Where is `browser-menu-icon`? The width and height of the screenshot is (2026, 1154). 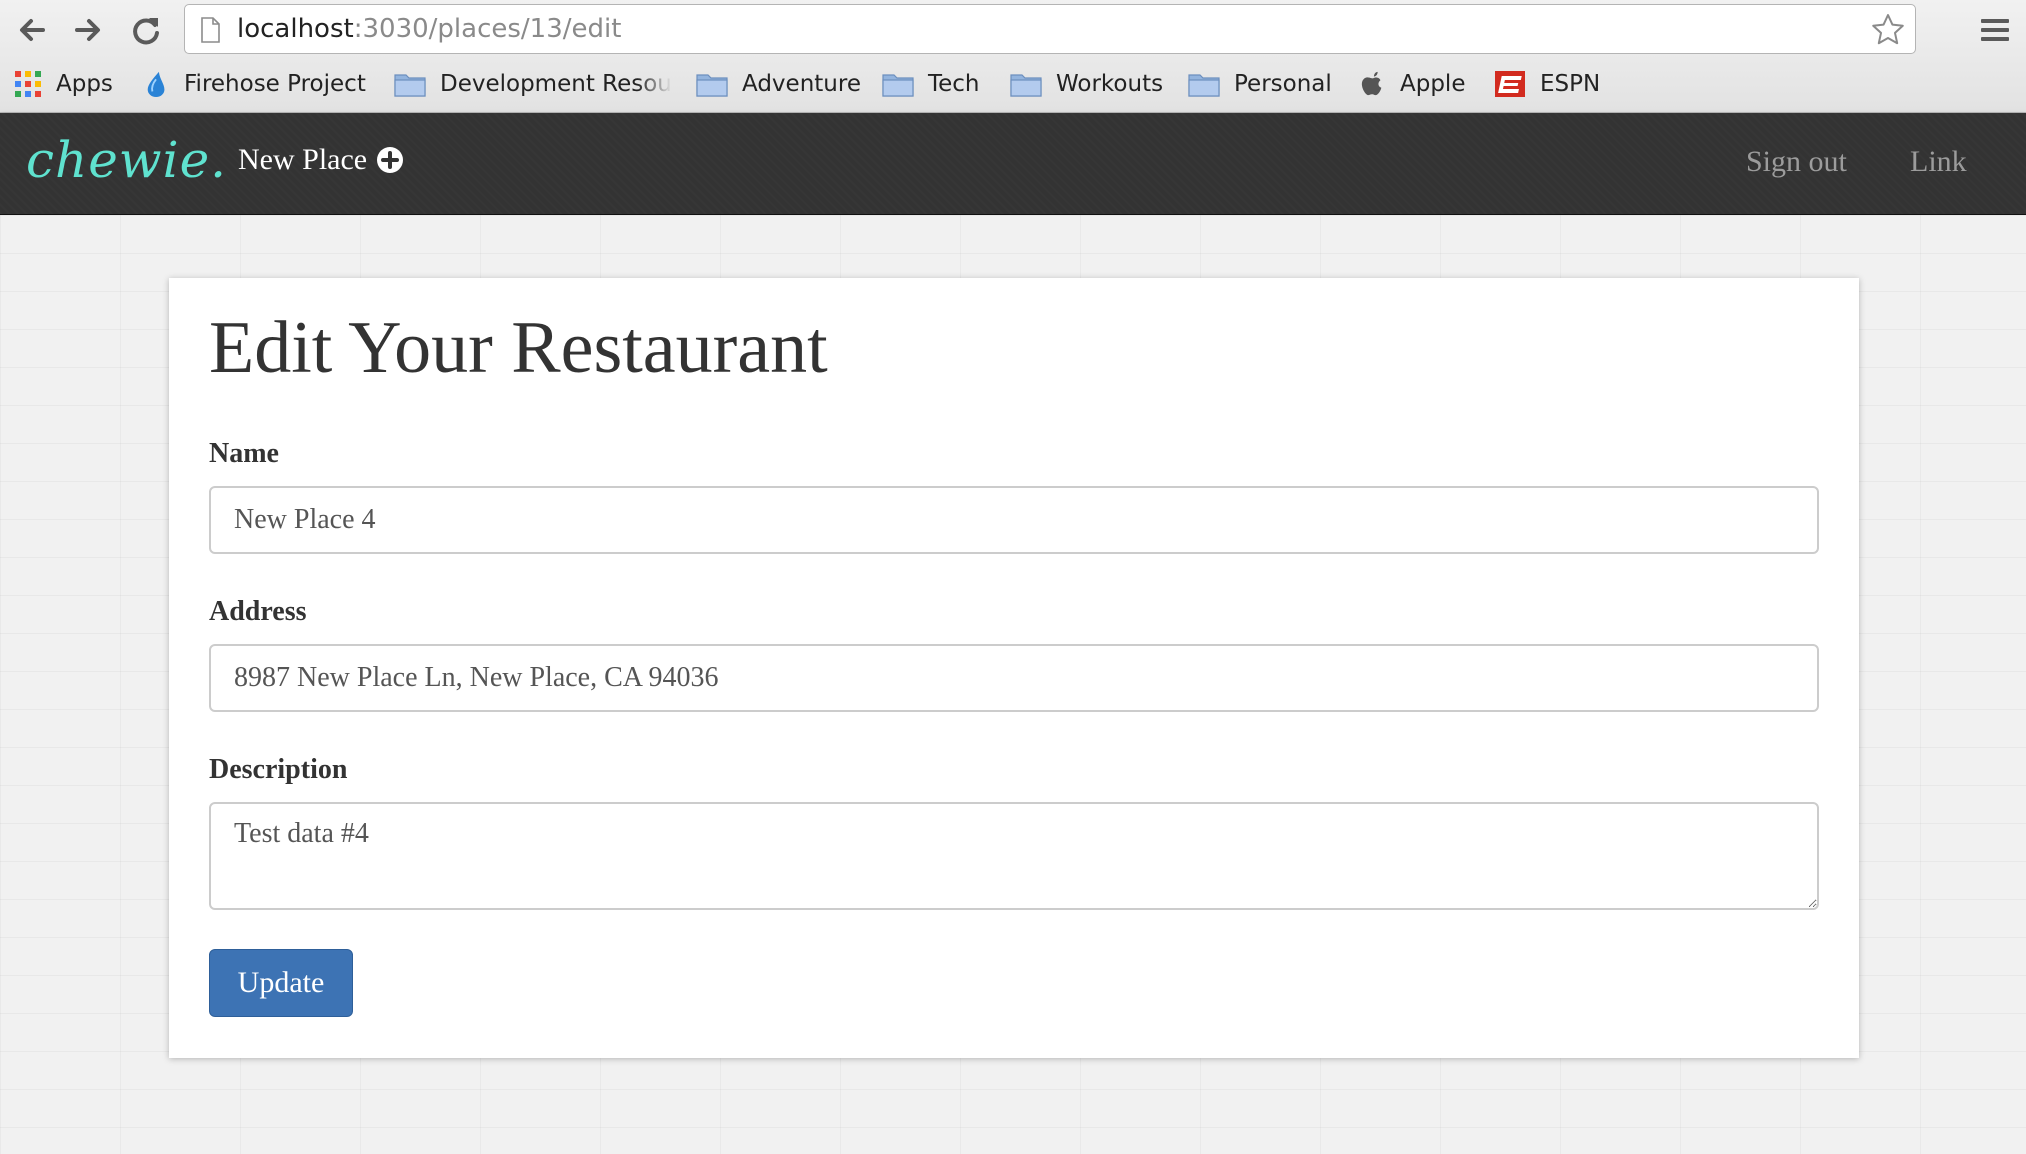 browser-menu-icon is located at coordinates (1995, 30).